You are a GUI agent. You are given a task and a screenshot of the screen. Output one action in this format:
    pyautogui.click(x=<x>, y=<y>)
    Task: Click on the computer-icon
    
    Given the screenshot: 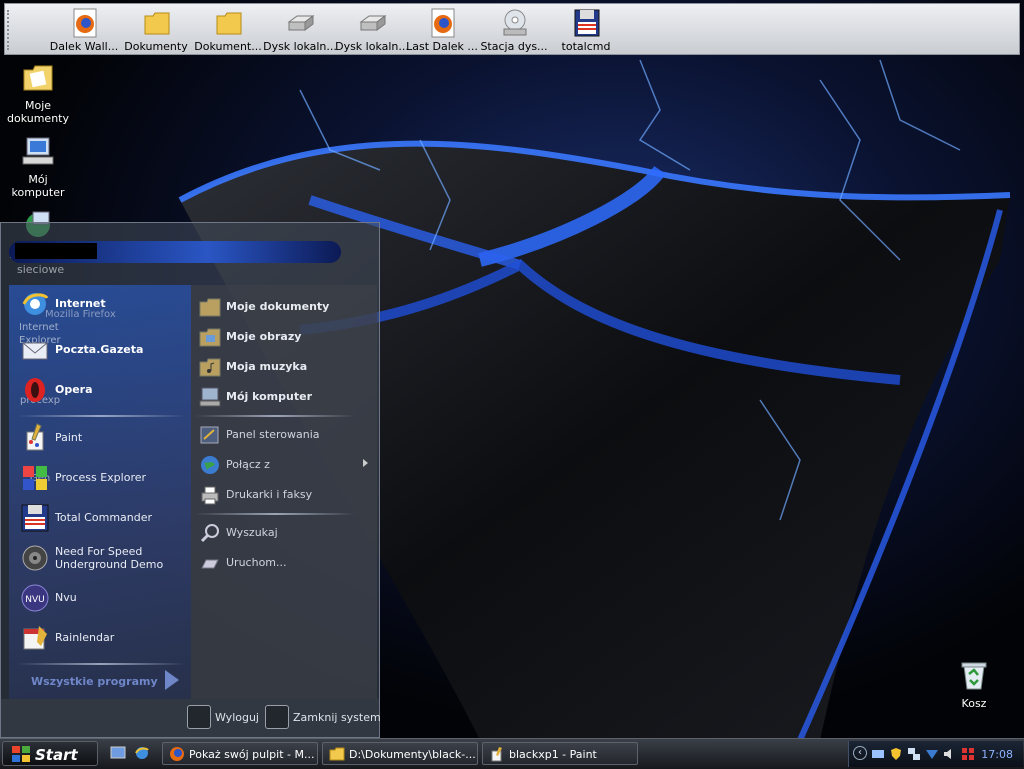 What is the action you would take?
    pyautogui.click(x=210, y=397)
    